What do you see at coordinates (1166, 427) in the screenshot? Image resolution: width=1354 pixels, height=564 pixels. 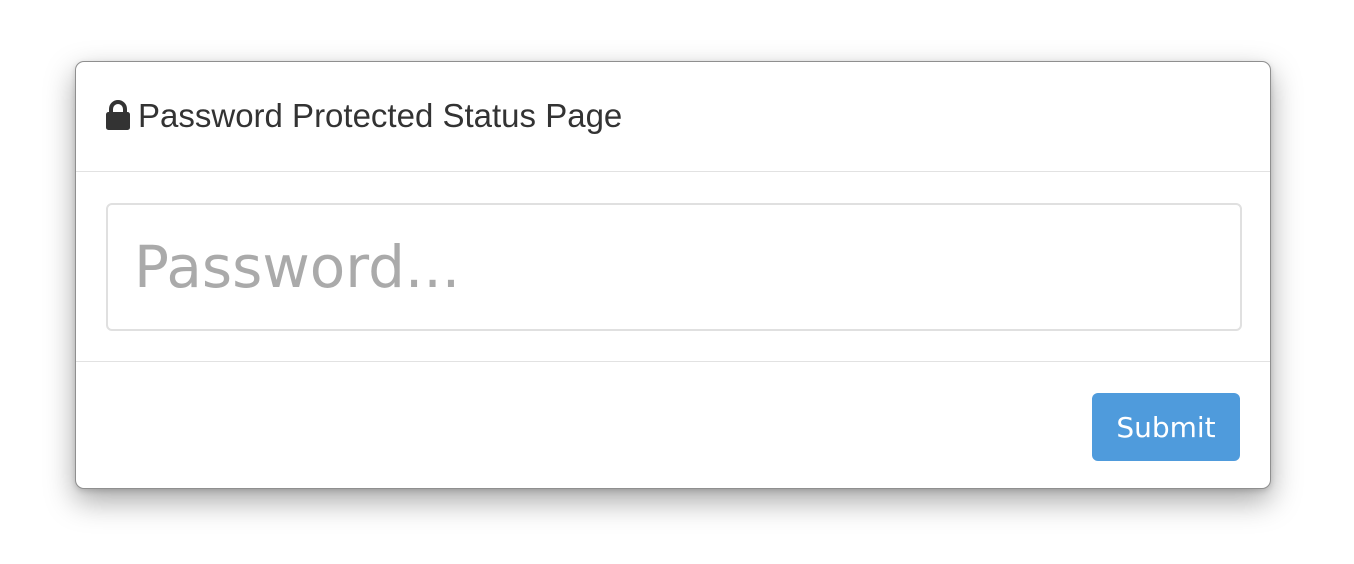 I see `submit-button: Submit` at bounding box center [1166, 427].